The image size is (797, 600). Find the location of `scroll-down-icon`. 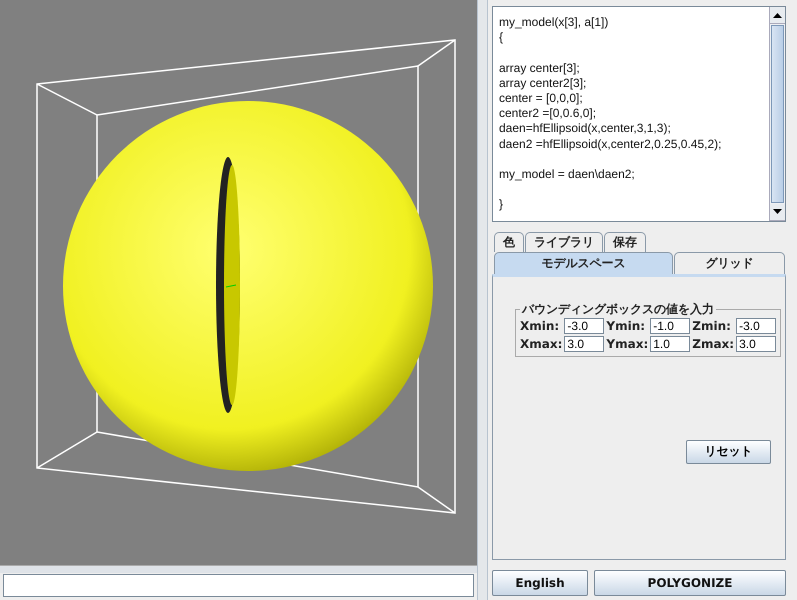

scroll-down-icon is located at coordinates (777, 211).